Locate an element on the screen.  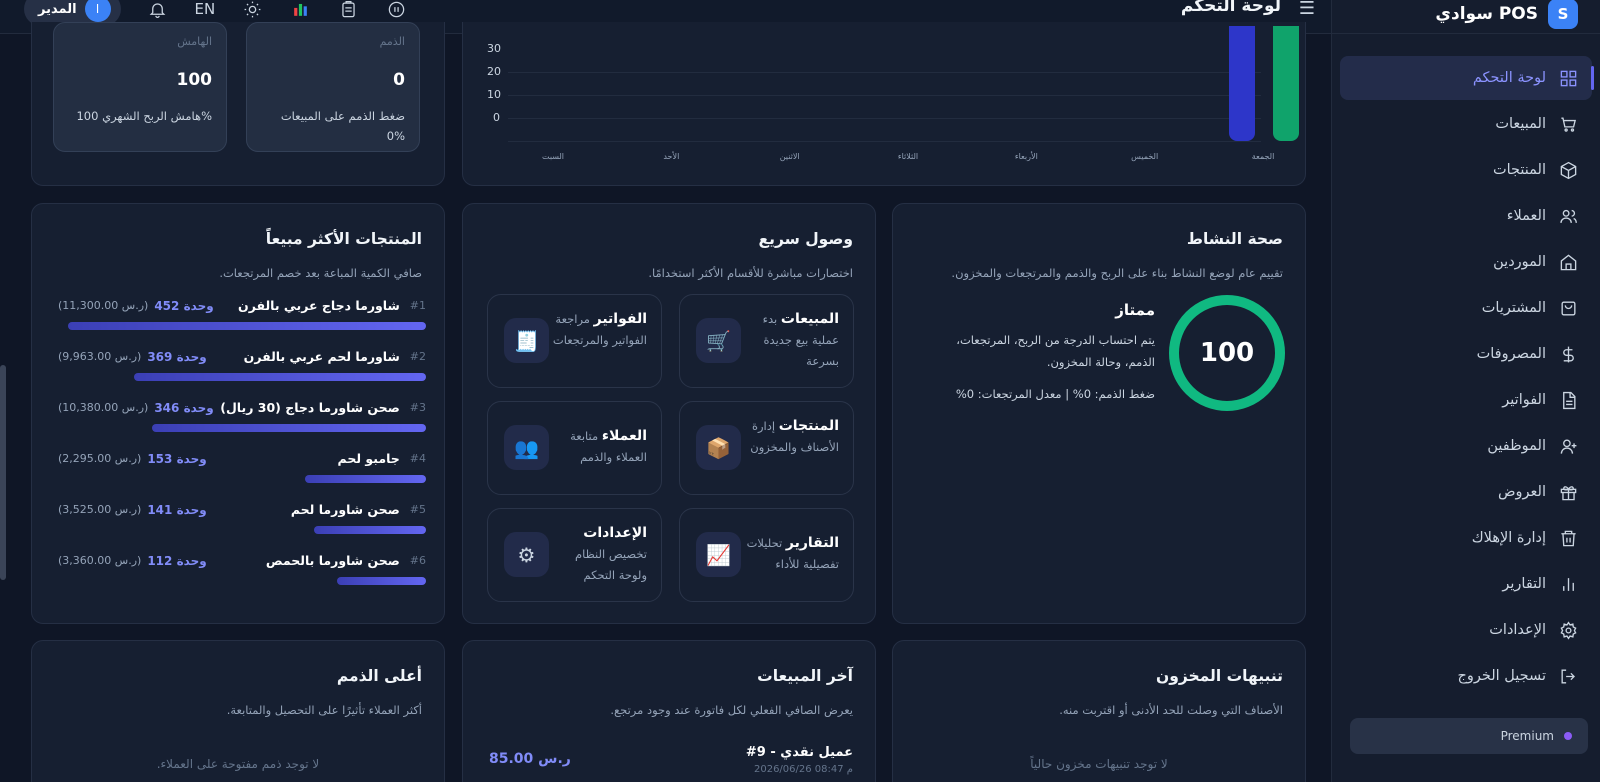
quick-link-invoices: 🧾 الفواتير مراجعة الفواتير والمرتجعات is located at coordinates (574, 341).